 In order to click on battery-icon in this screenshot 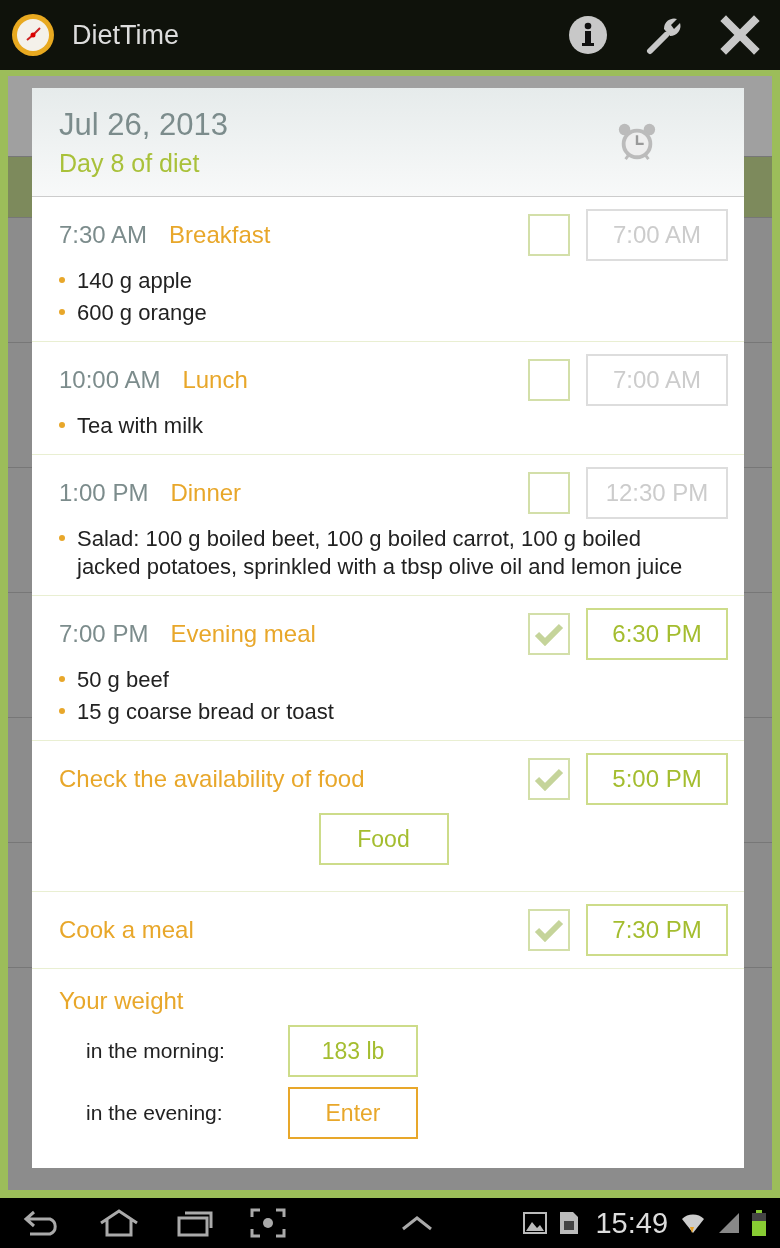, I will do `click(759, 1223)`.